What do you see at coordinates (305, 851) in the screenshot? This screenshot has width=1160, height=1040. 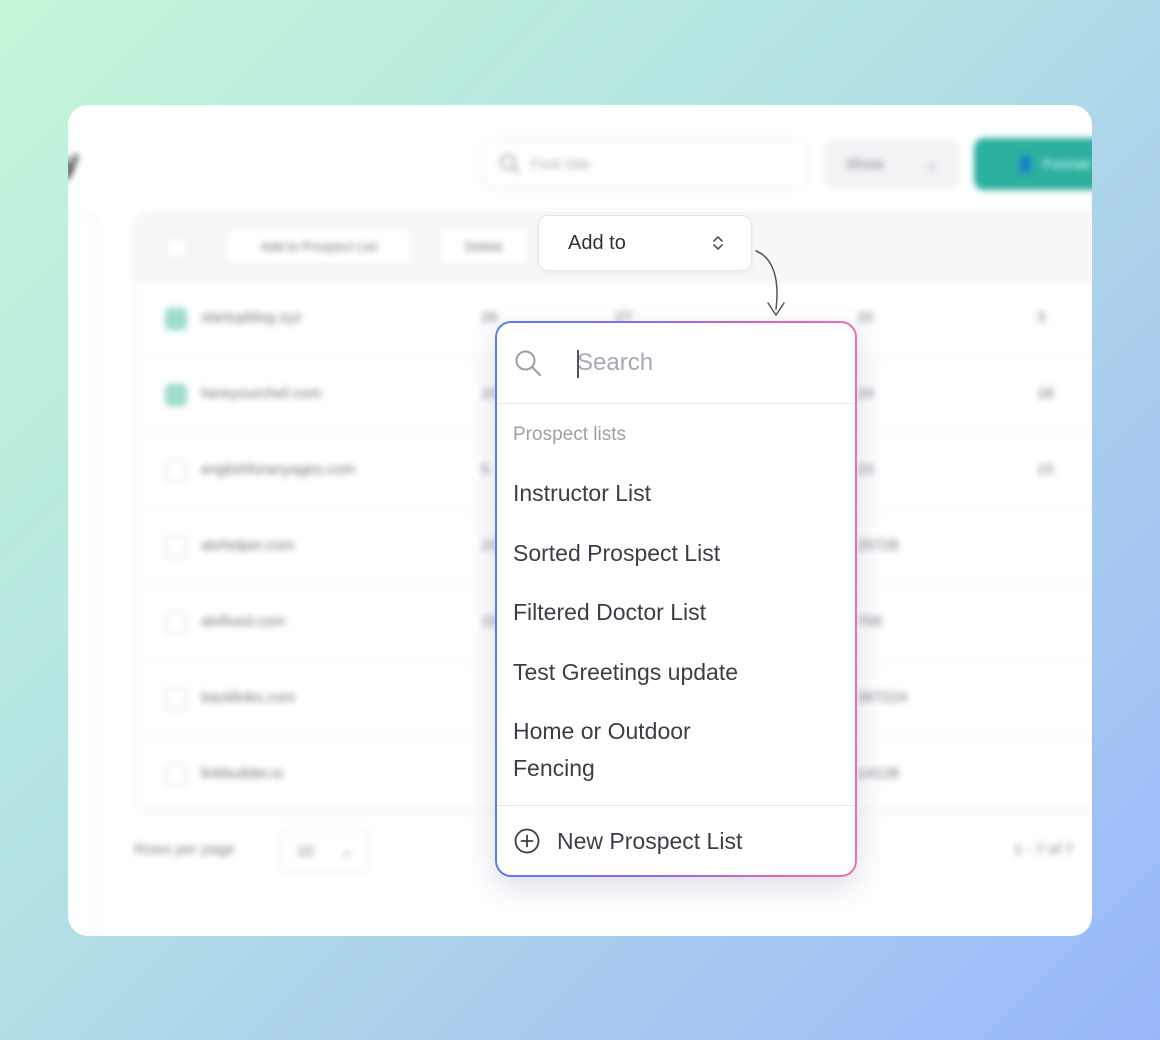 I see `rows-per-page-value: 10` at bounding box center [305, 851].